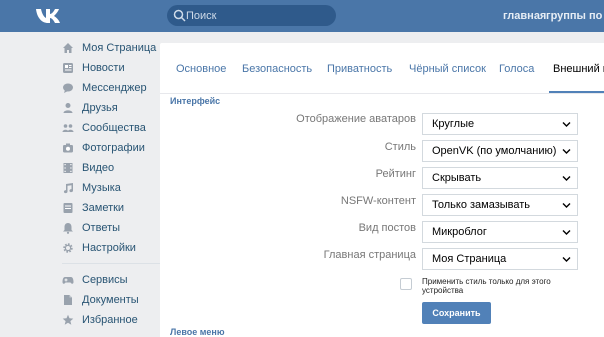  What do you see at coordinates (68, 228) in the screenshot?
I see `bell-icon` at bounding box center [68, 228].